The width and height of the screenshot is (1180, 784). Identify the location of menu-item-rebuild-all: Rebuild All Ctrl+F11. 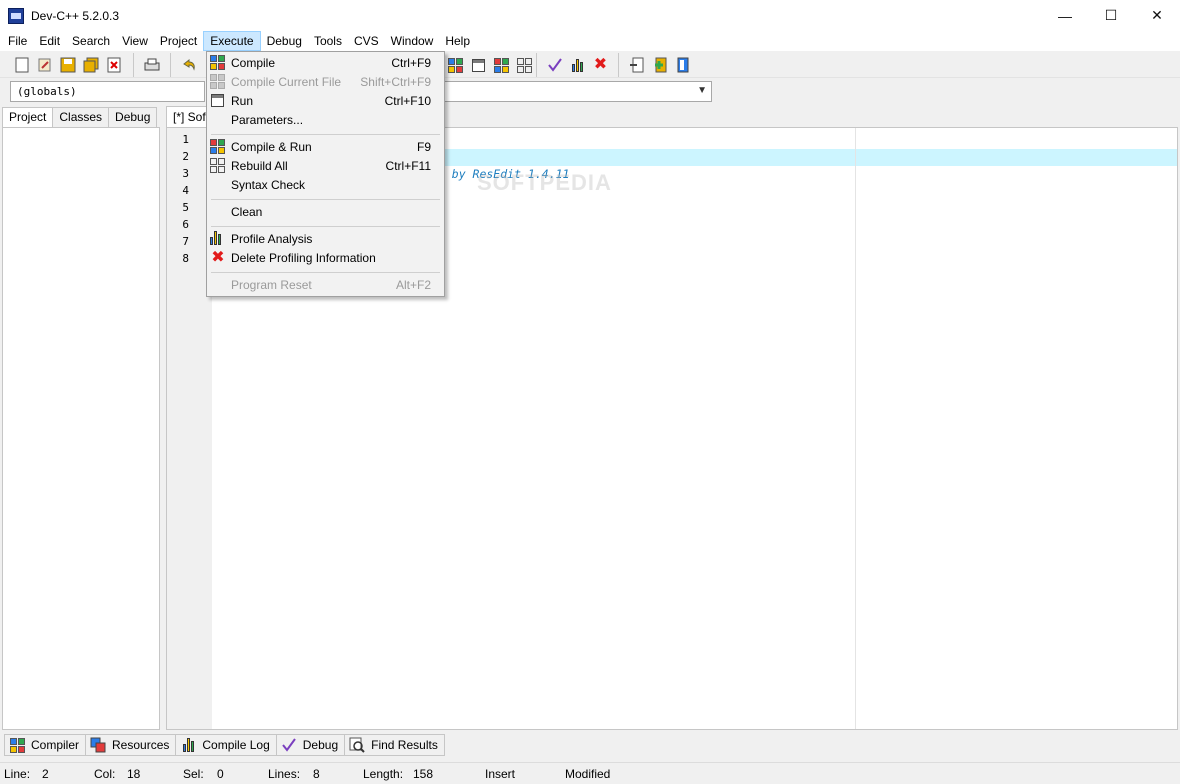
(325, 166).